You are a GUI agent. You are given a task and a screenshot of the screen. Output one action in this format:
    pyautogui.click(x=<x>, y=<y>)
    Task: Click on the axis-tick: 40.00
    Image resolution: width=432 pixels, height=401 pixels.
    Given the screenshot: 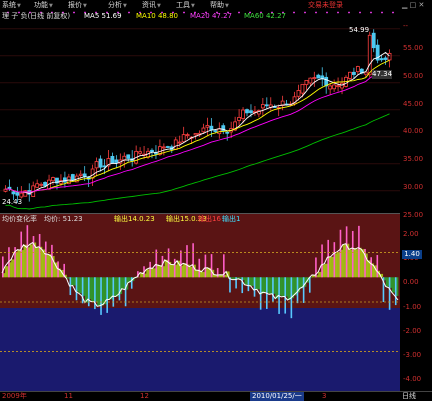 What is the action you would take?
    pyautogui.click(x=413, y=131)
    